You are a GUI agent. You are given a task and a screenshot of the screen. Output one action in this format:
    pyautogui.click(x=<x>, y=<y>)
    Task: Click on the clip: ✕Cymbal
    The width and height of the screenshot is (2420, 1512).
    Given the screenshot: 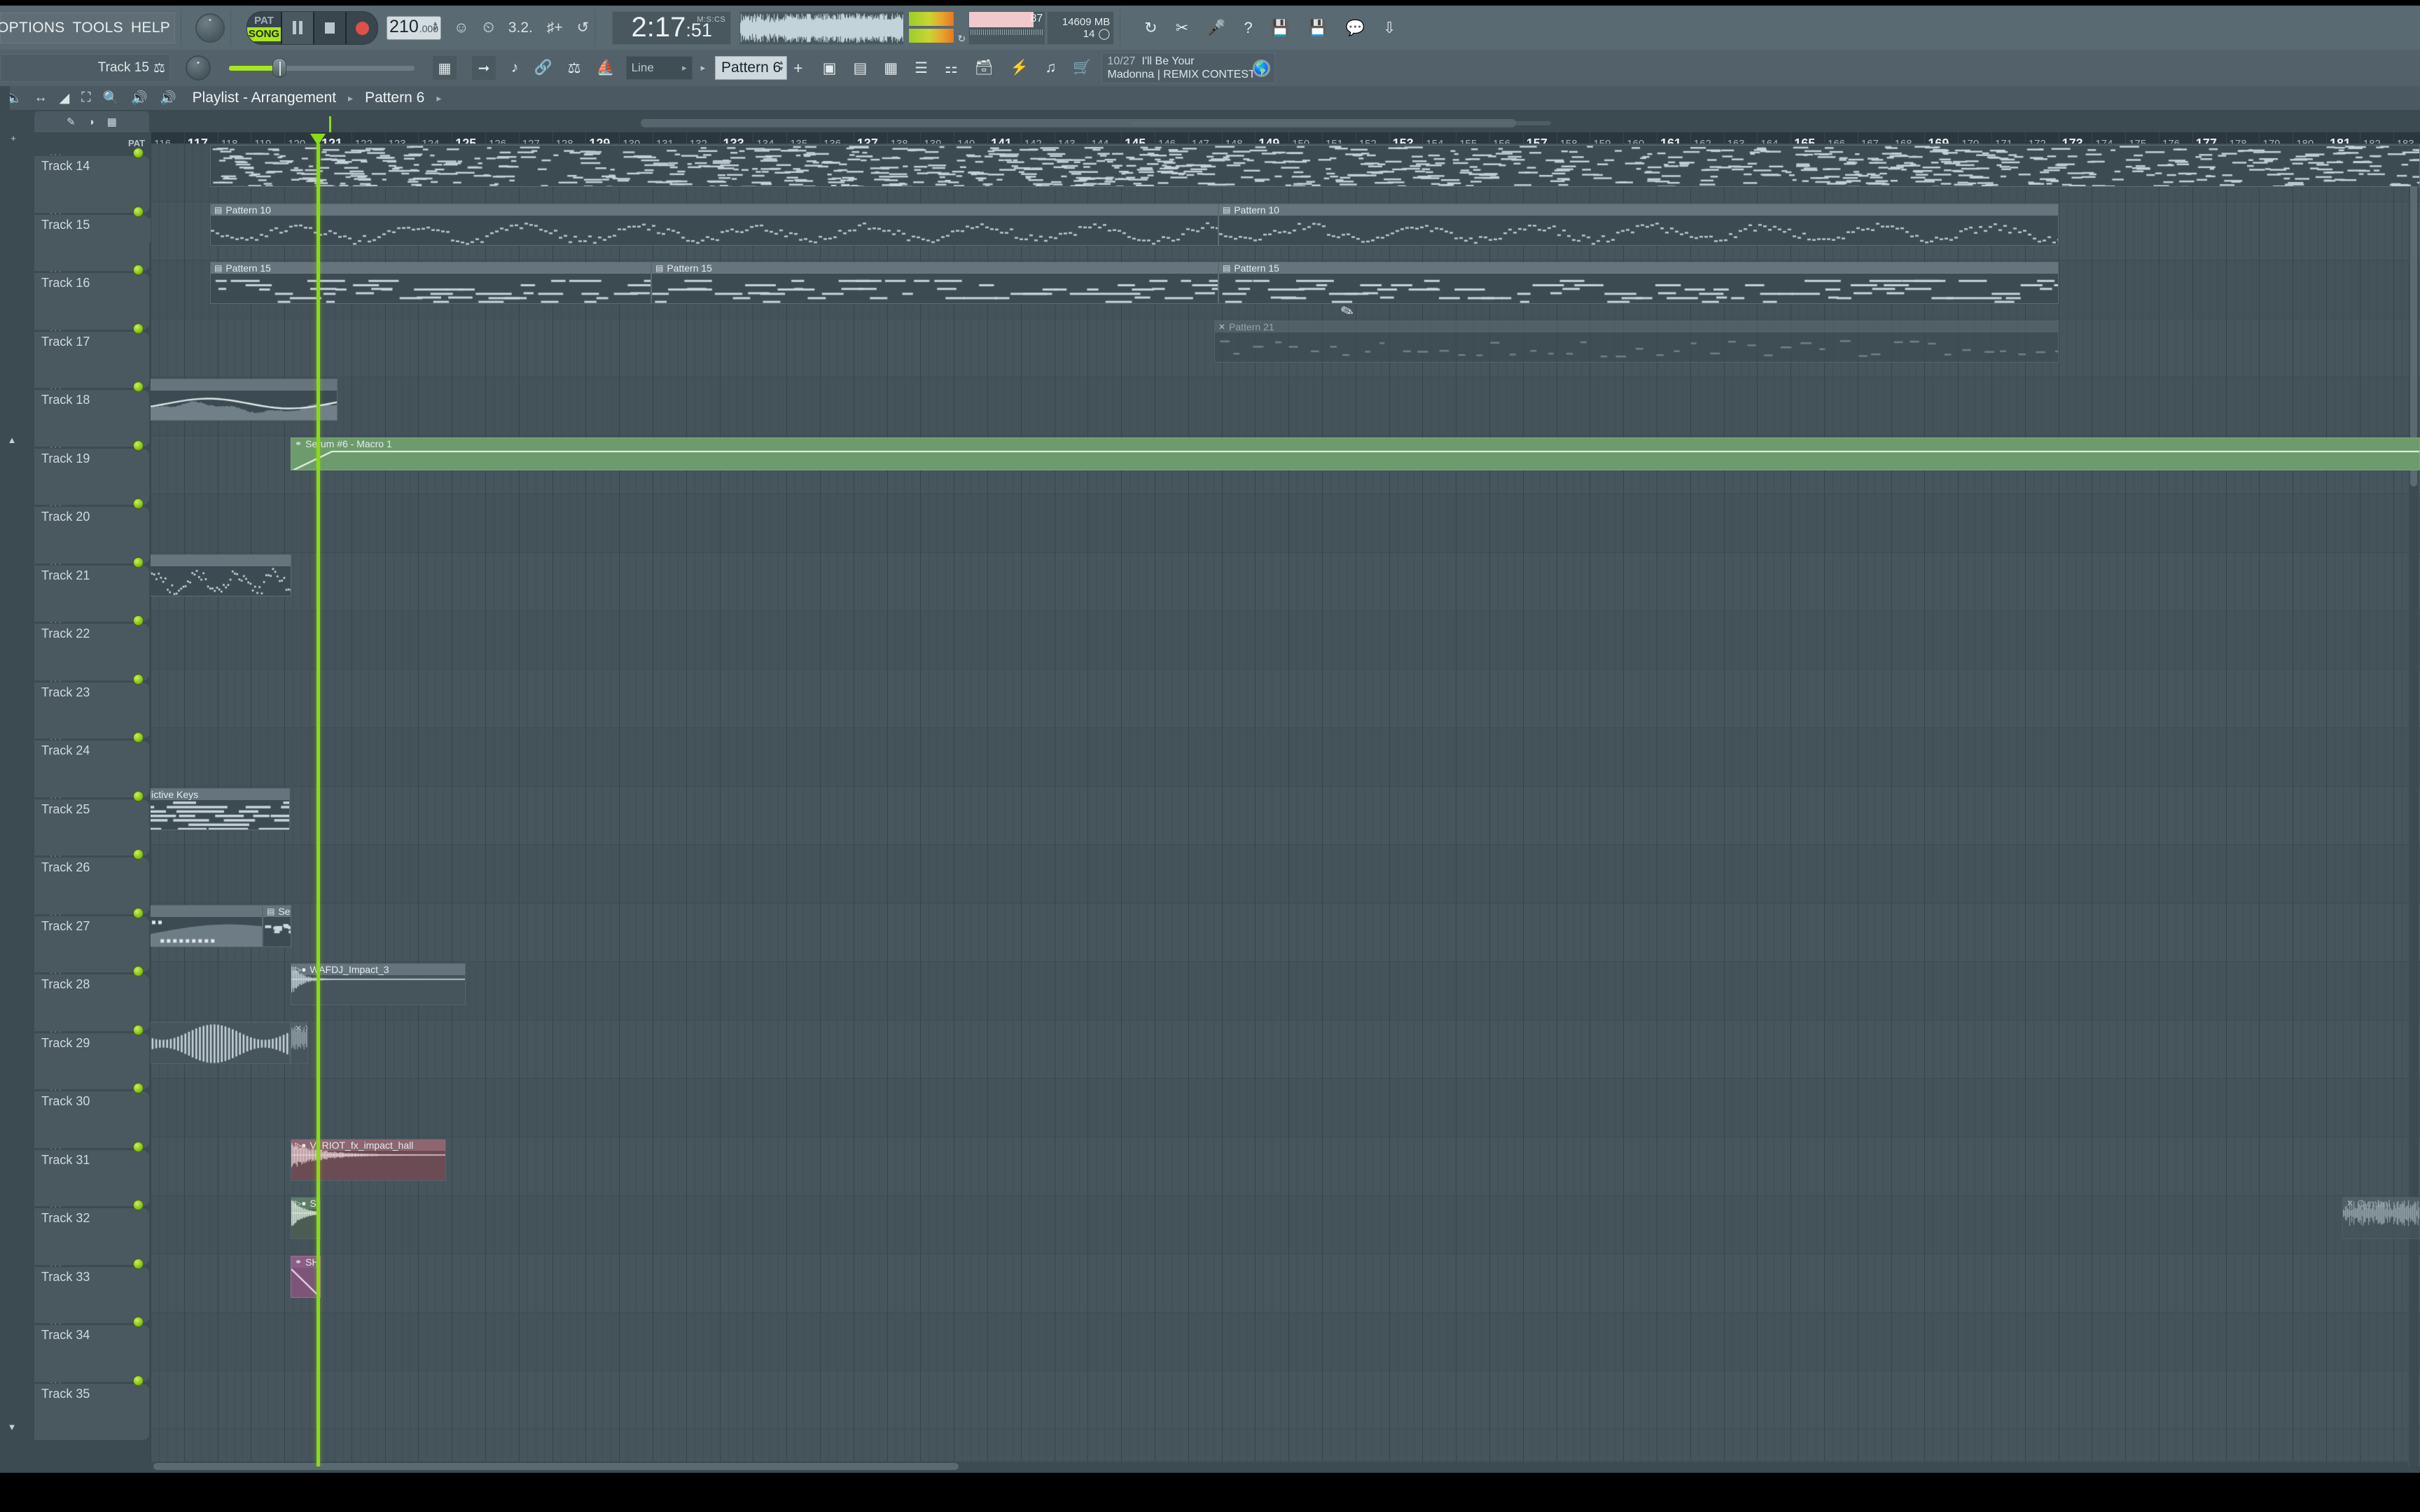 What is the action you would take?
    pyautogui.click(x=2381, y=1218)
    